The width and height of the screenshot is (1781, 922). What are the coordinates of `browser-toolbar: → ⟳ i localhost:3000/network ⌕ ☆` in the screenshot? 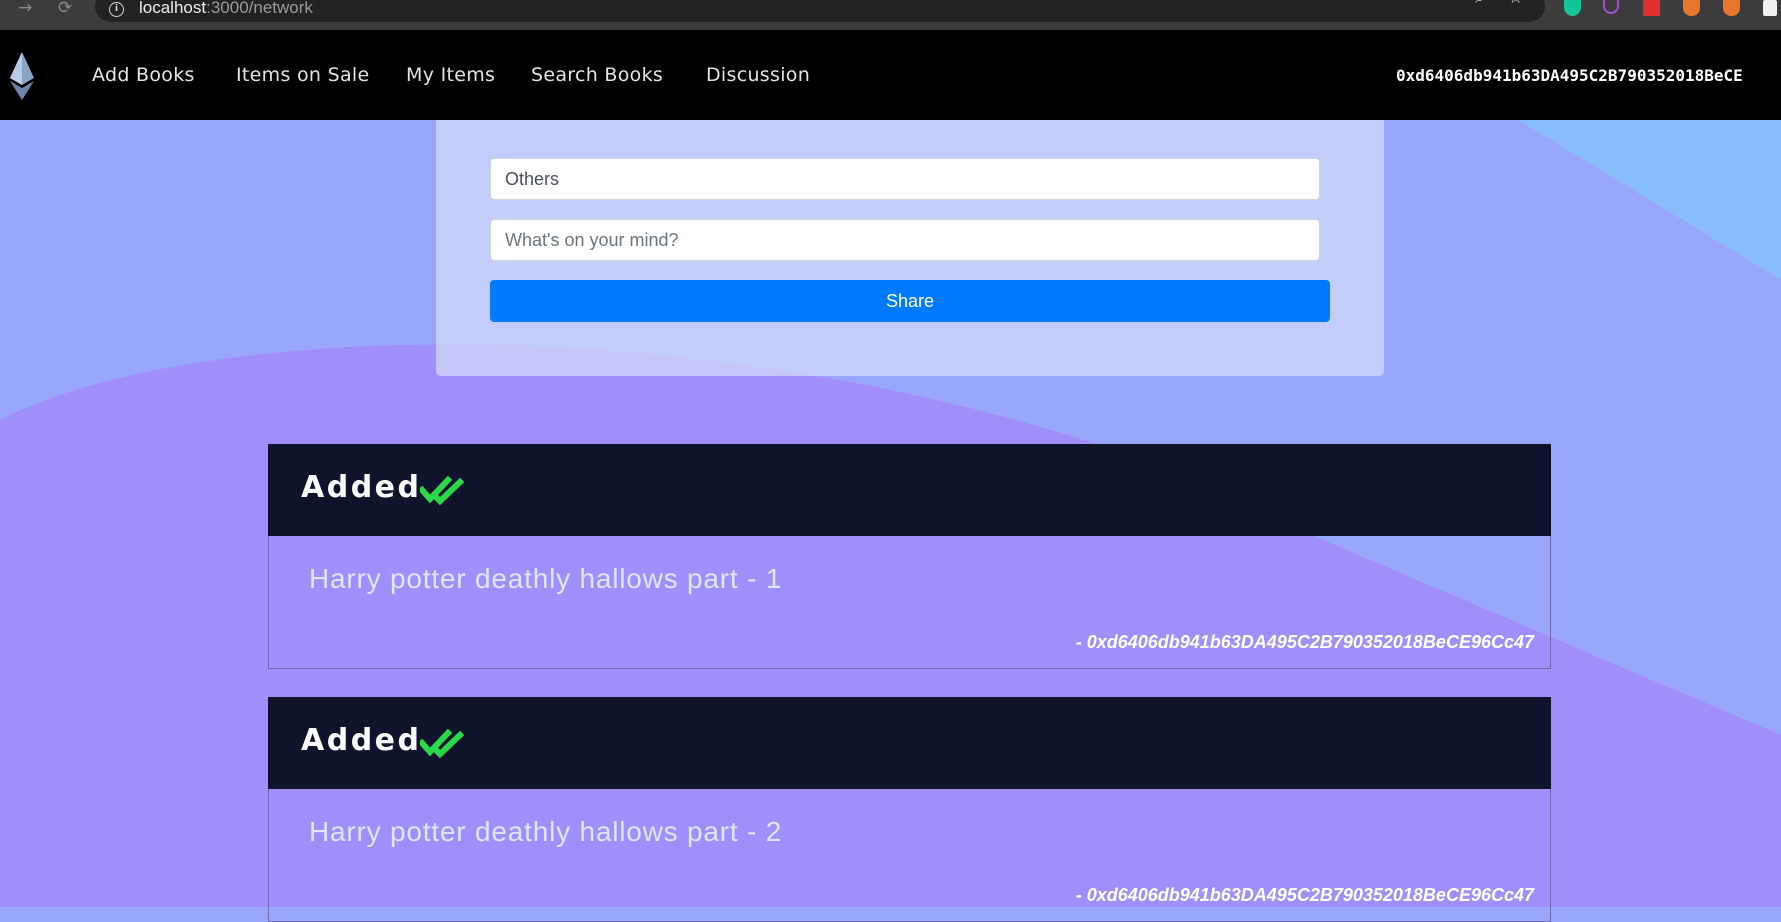 It's located at (890, 15).